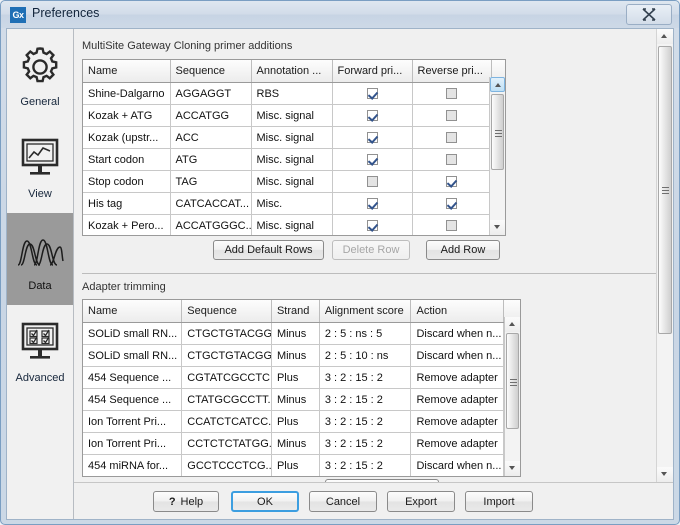  I want to click on export-button: Export, so click(421, 501).